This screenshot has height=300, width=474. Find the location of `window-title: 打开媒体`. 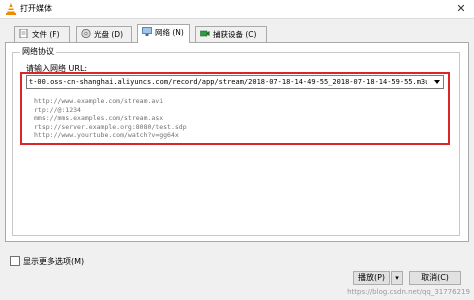

window-title: 打开媒体 is located at coordinates (36, 8).